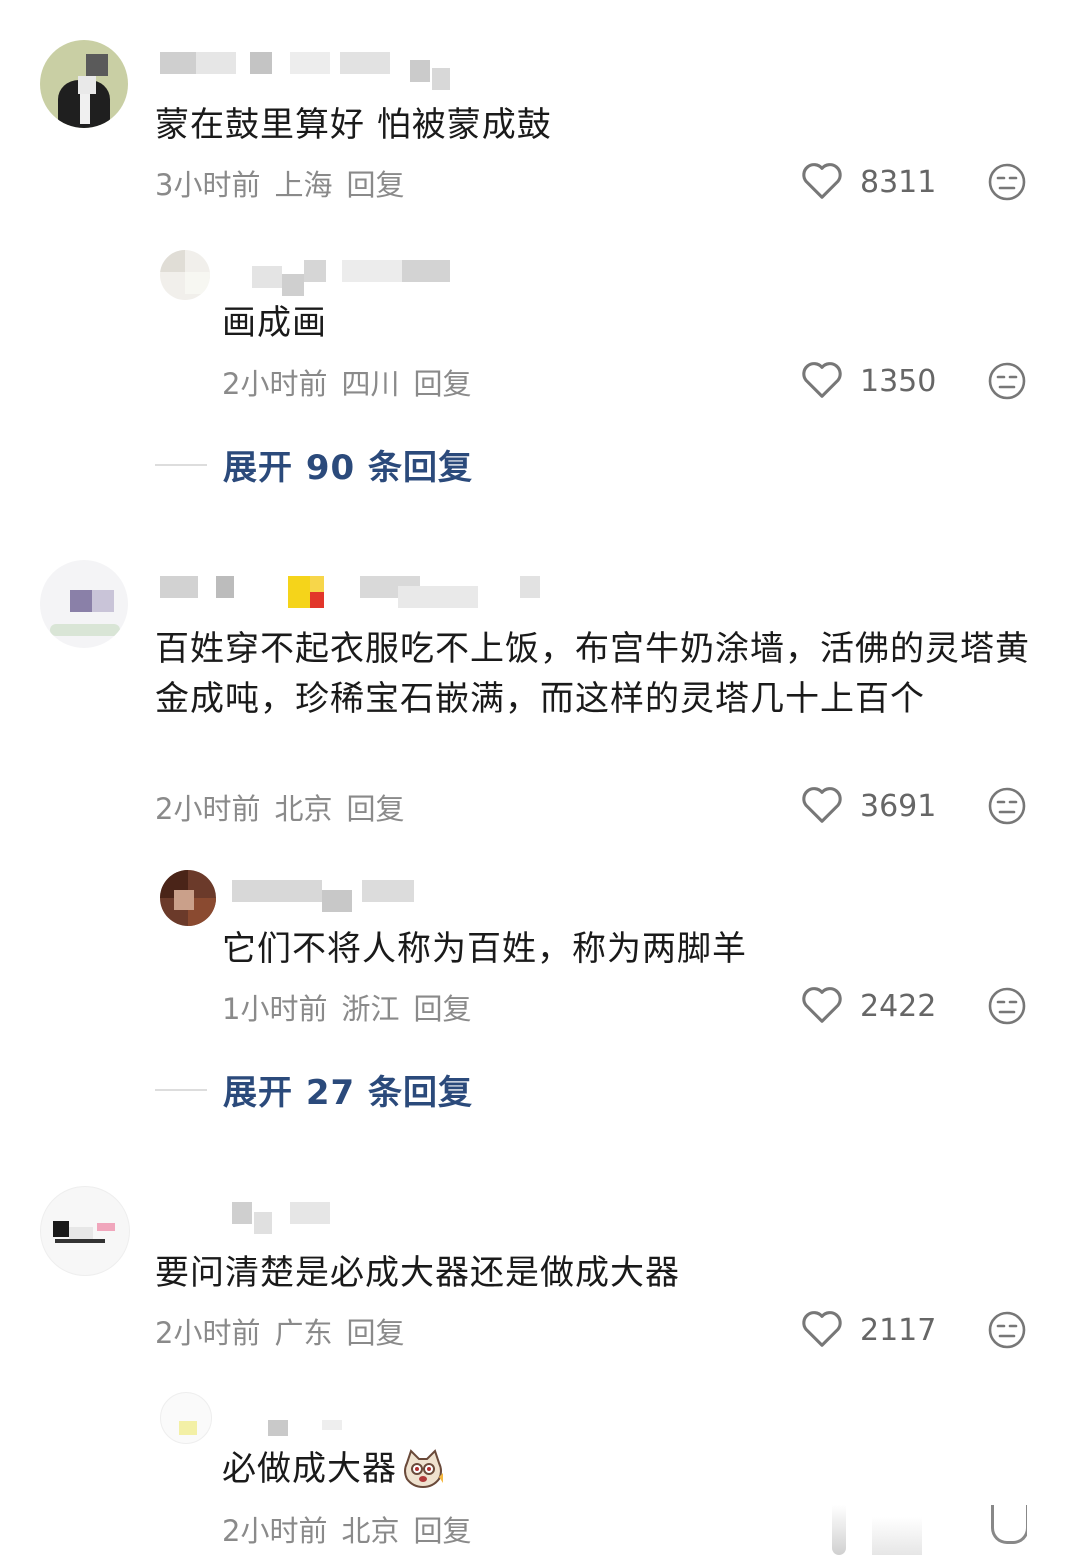 The width and height of the screenshot is (1080, 1555). Describe the element at coordinates (309, 1469) in the screenshot. I see `reply-text: 必做成大器` at that location.